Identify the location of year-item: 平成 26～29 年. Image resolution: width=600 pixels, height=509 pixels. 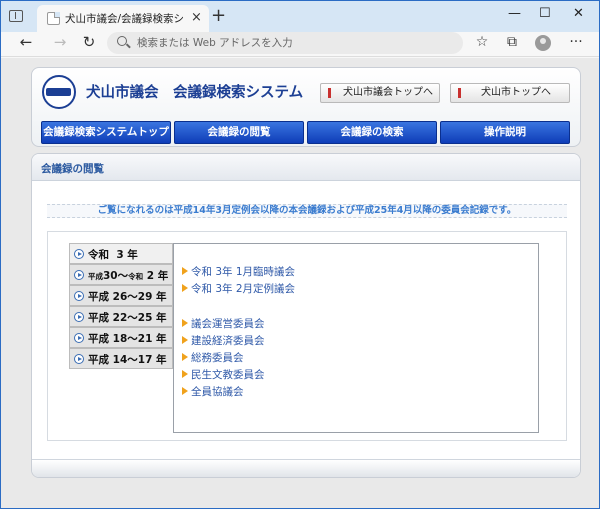
(121, 295).